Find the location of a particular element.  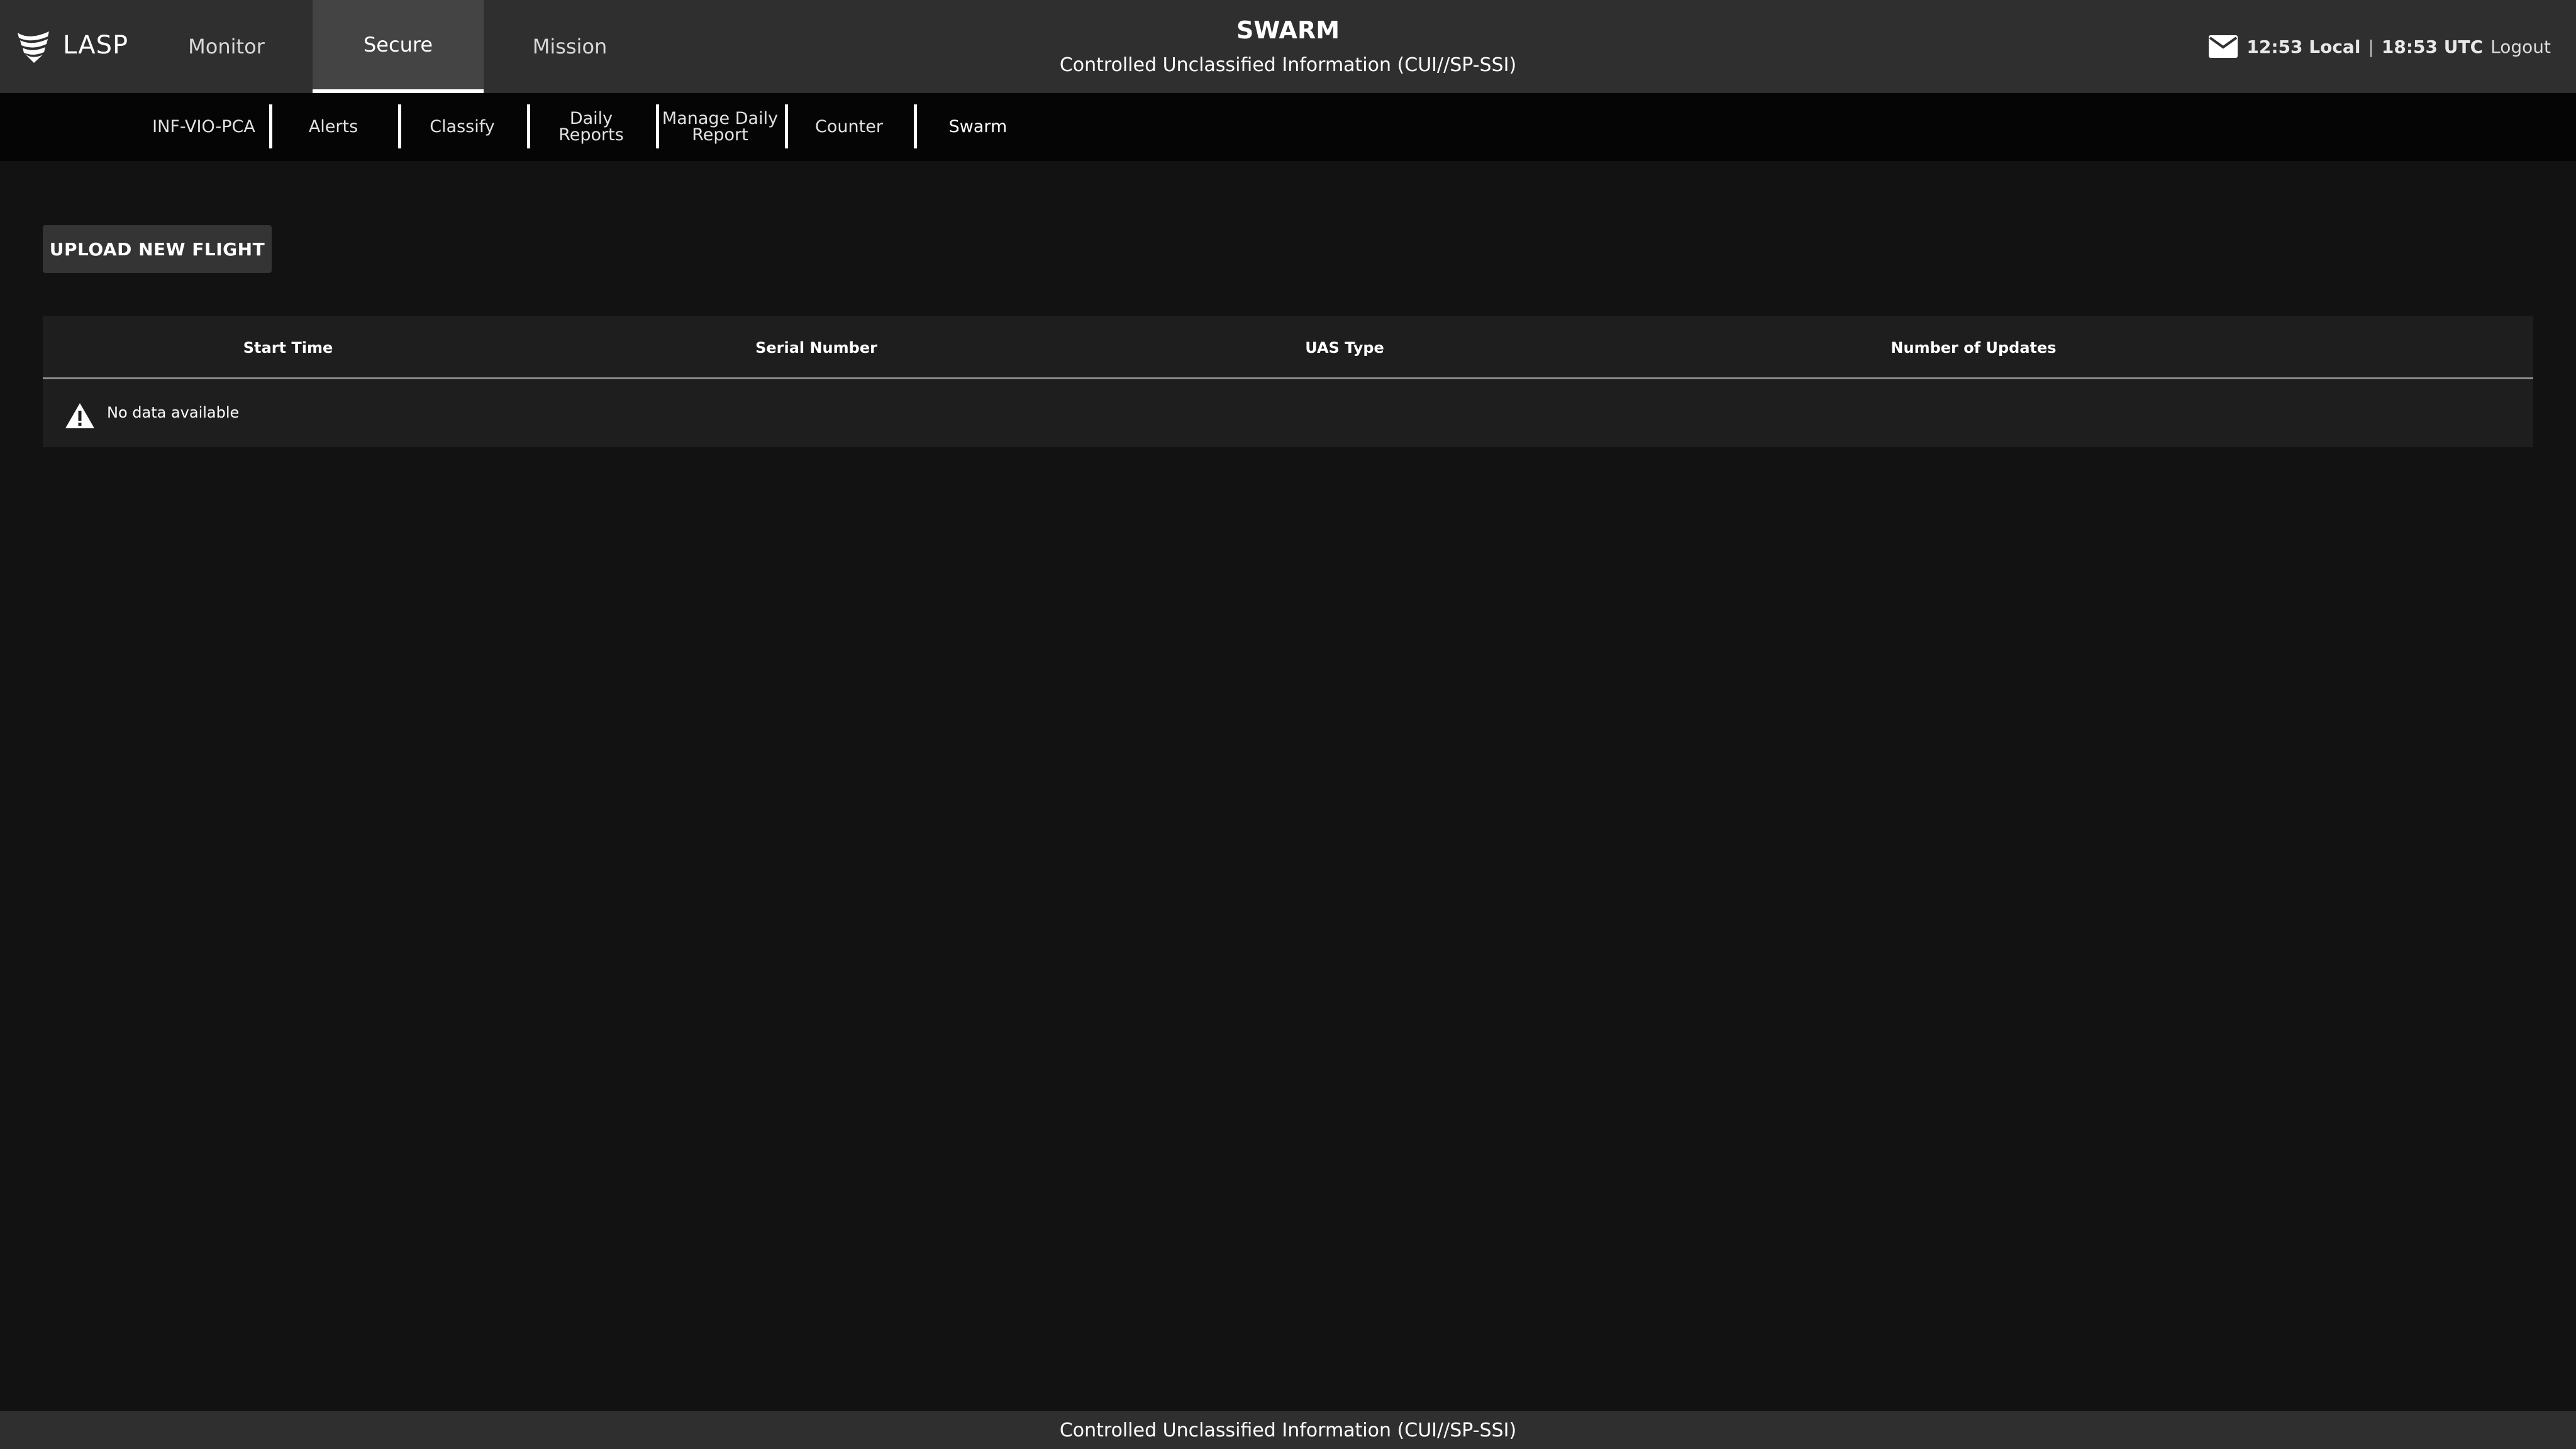

subtab-inf-vio-pca: INF-VIO-PCA is located at coordinates (204, 127).